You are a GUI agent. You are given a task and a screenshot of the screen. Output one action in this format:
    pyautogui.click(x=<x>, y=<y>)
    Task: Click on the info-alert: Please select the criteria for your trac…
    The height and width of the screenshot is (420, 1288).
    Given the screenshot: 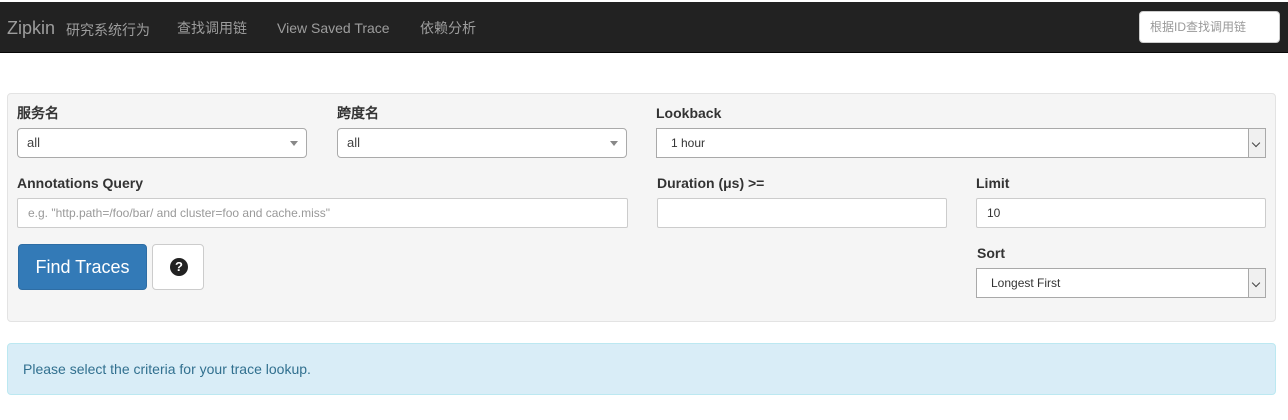 What is the action you would take?
    pyautogui.click(x=641, y=369)
    